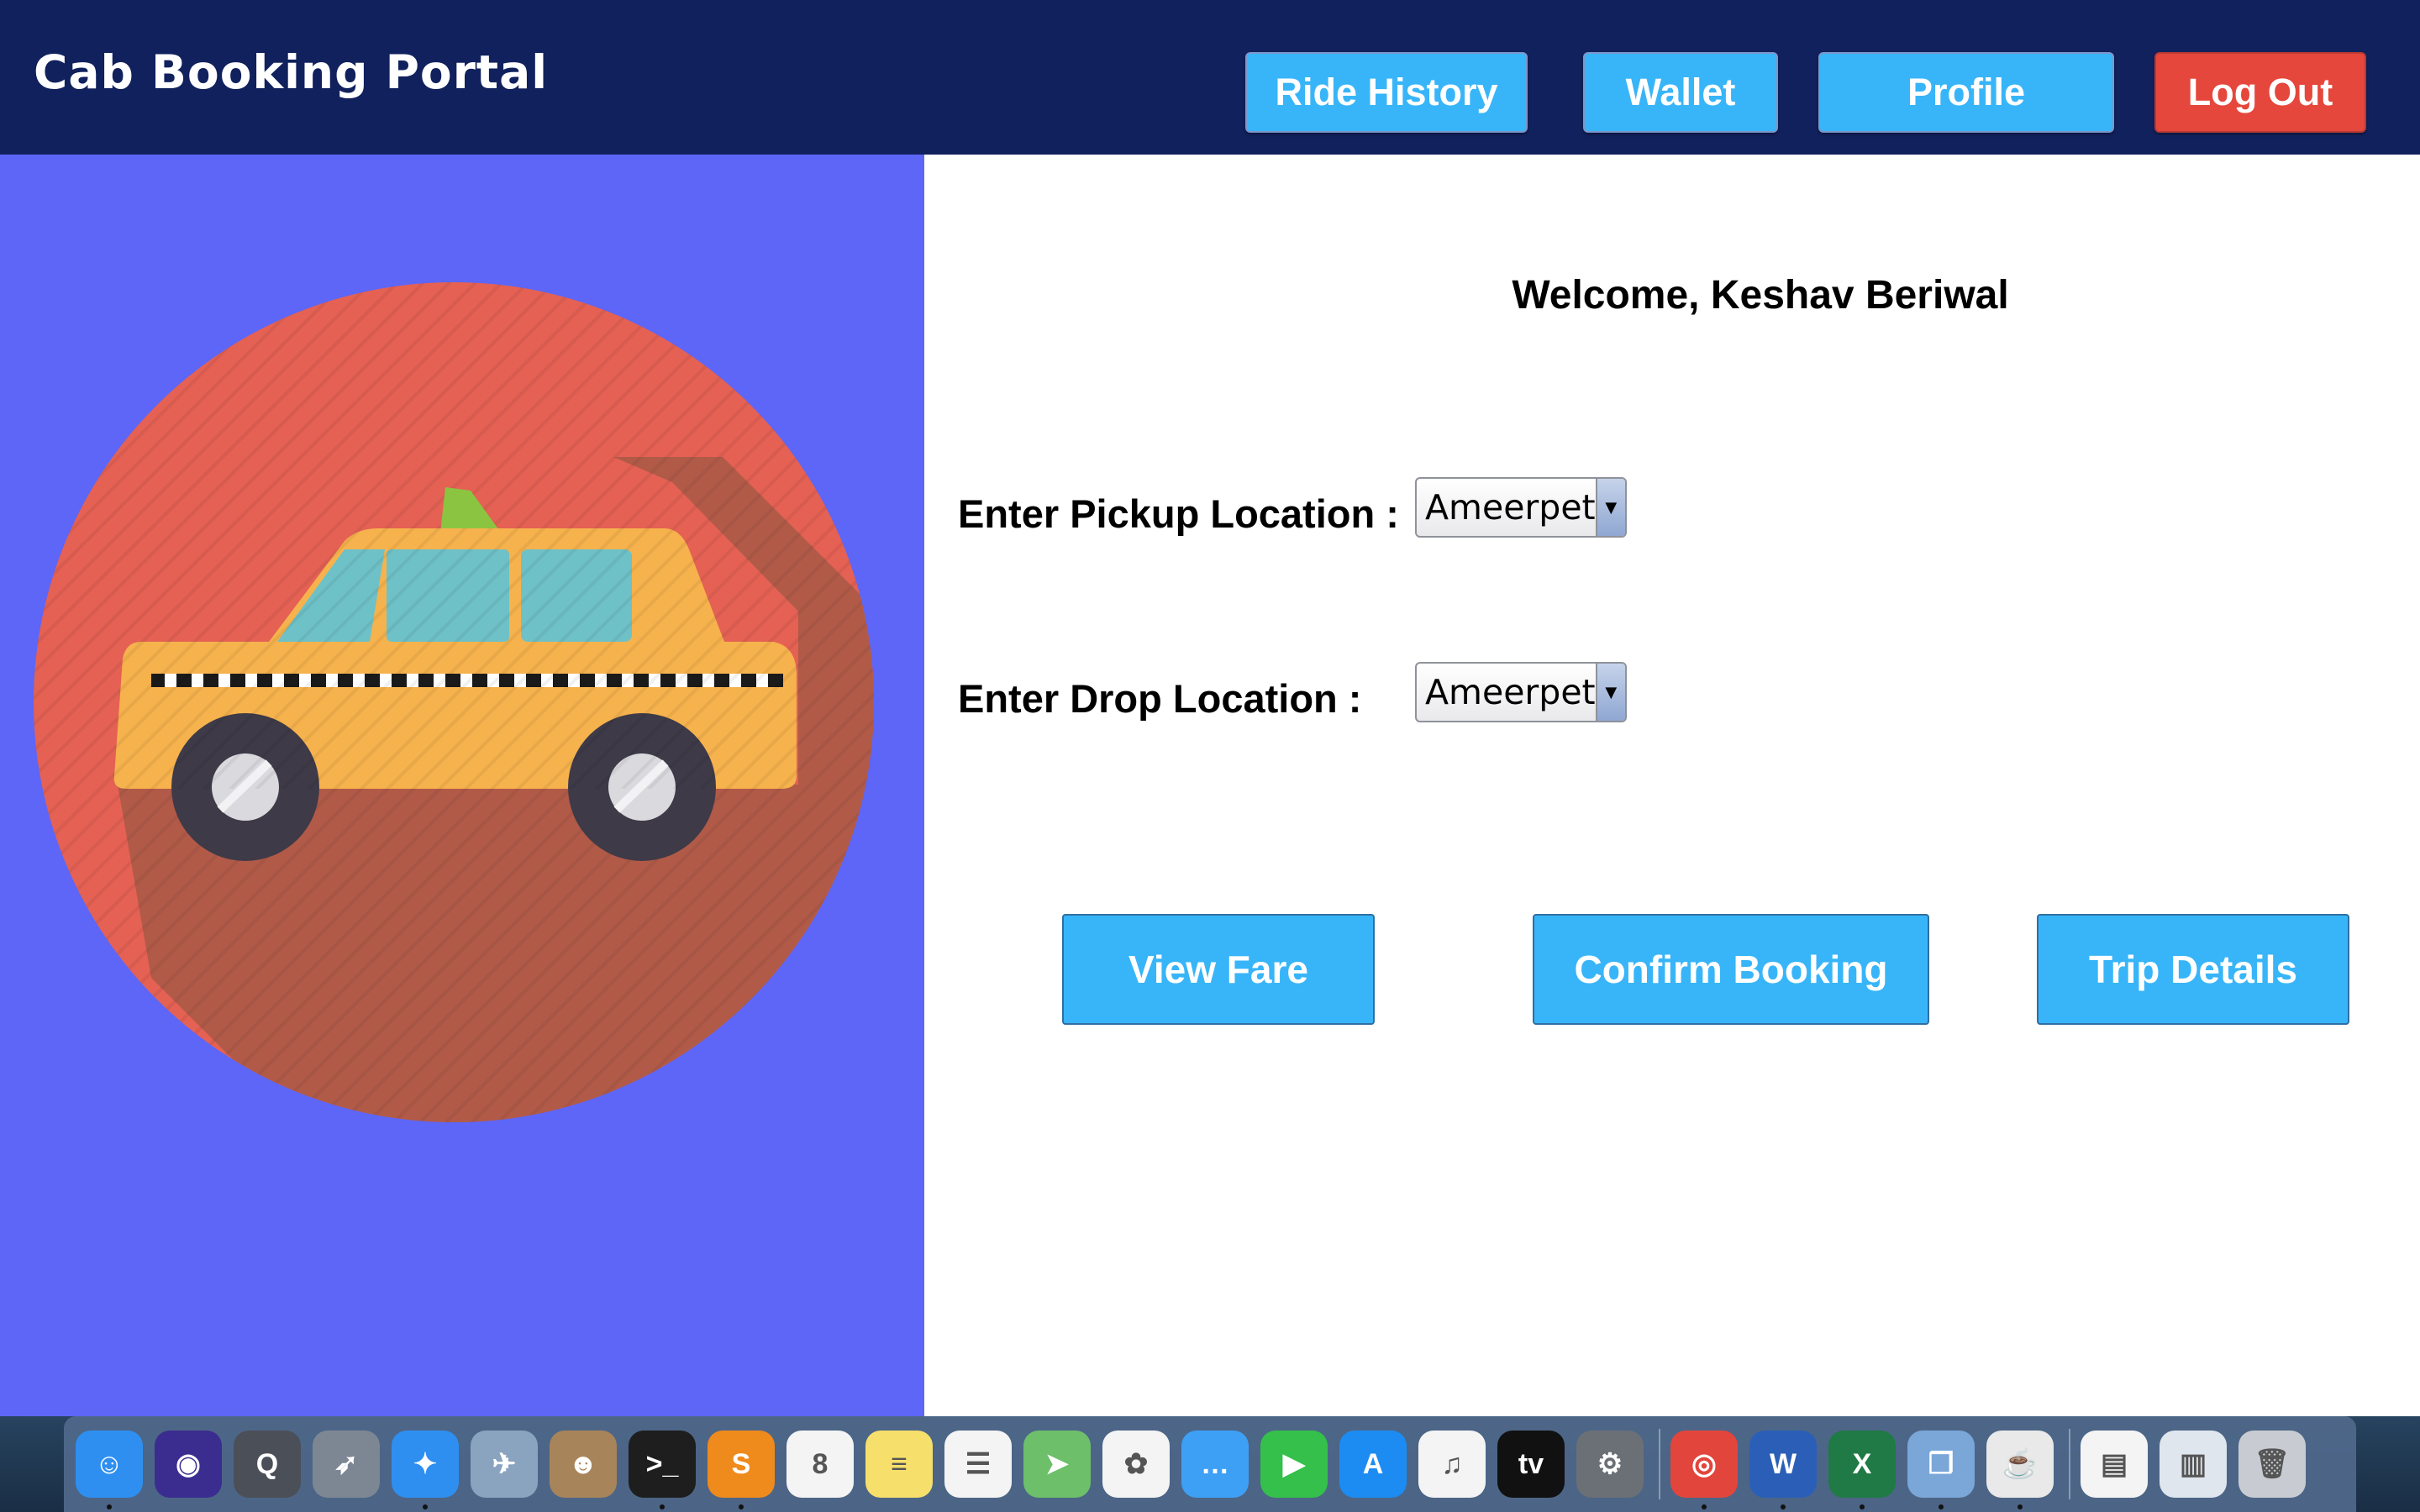 This screenshot has width=2420, height=1512. I want to click on confirm-booking-button: Confirm Booking, so click(1731, 969).